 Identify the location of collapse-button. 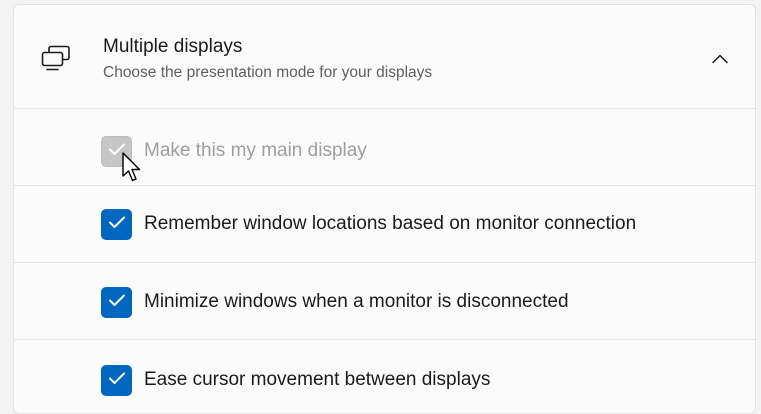
(720, 61).